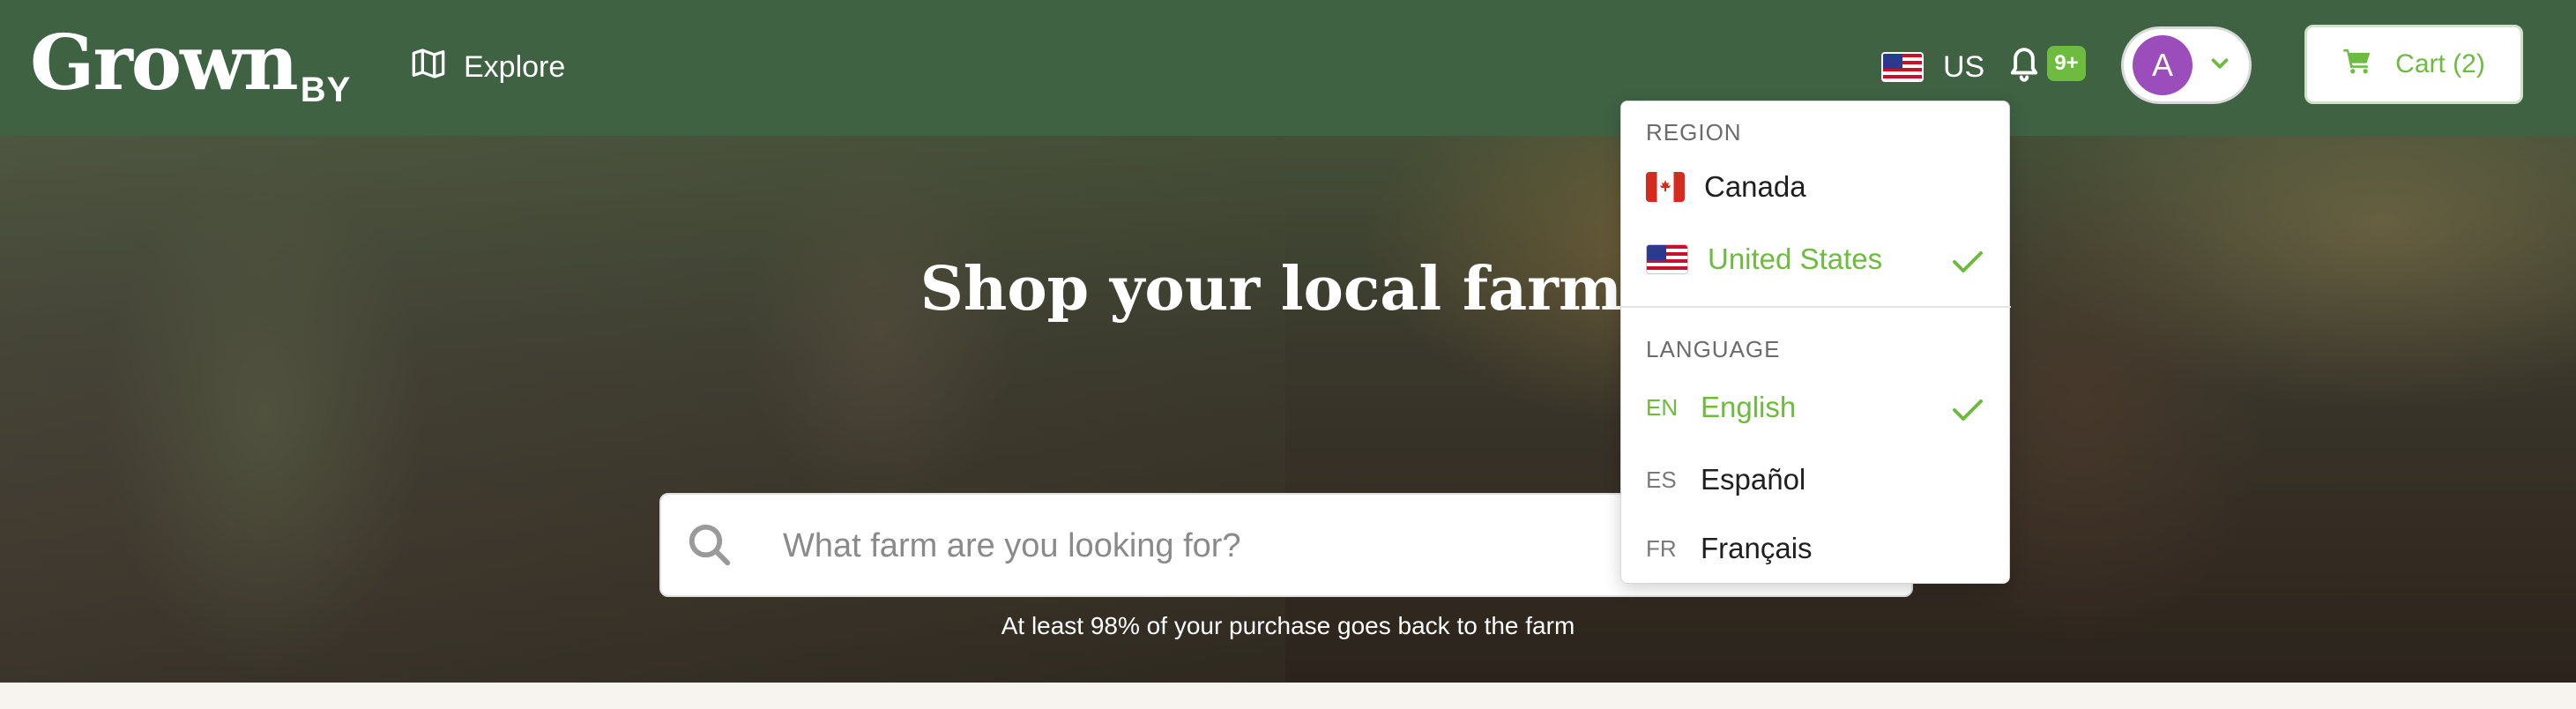 This screenshot has width=2576, height=709. What do you see at coordinates (1816, 307) in the screenshot?
I see `dropdown-divider` at bounding box center [1816, 307].